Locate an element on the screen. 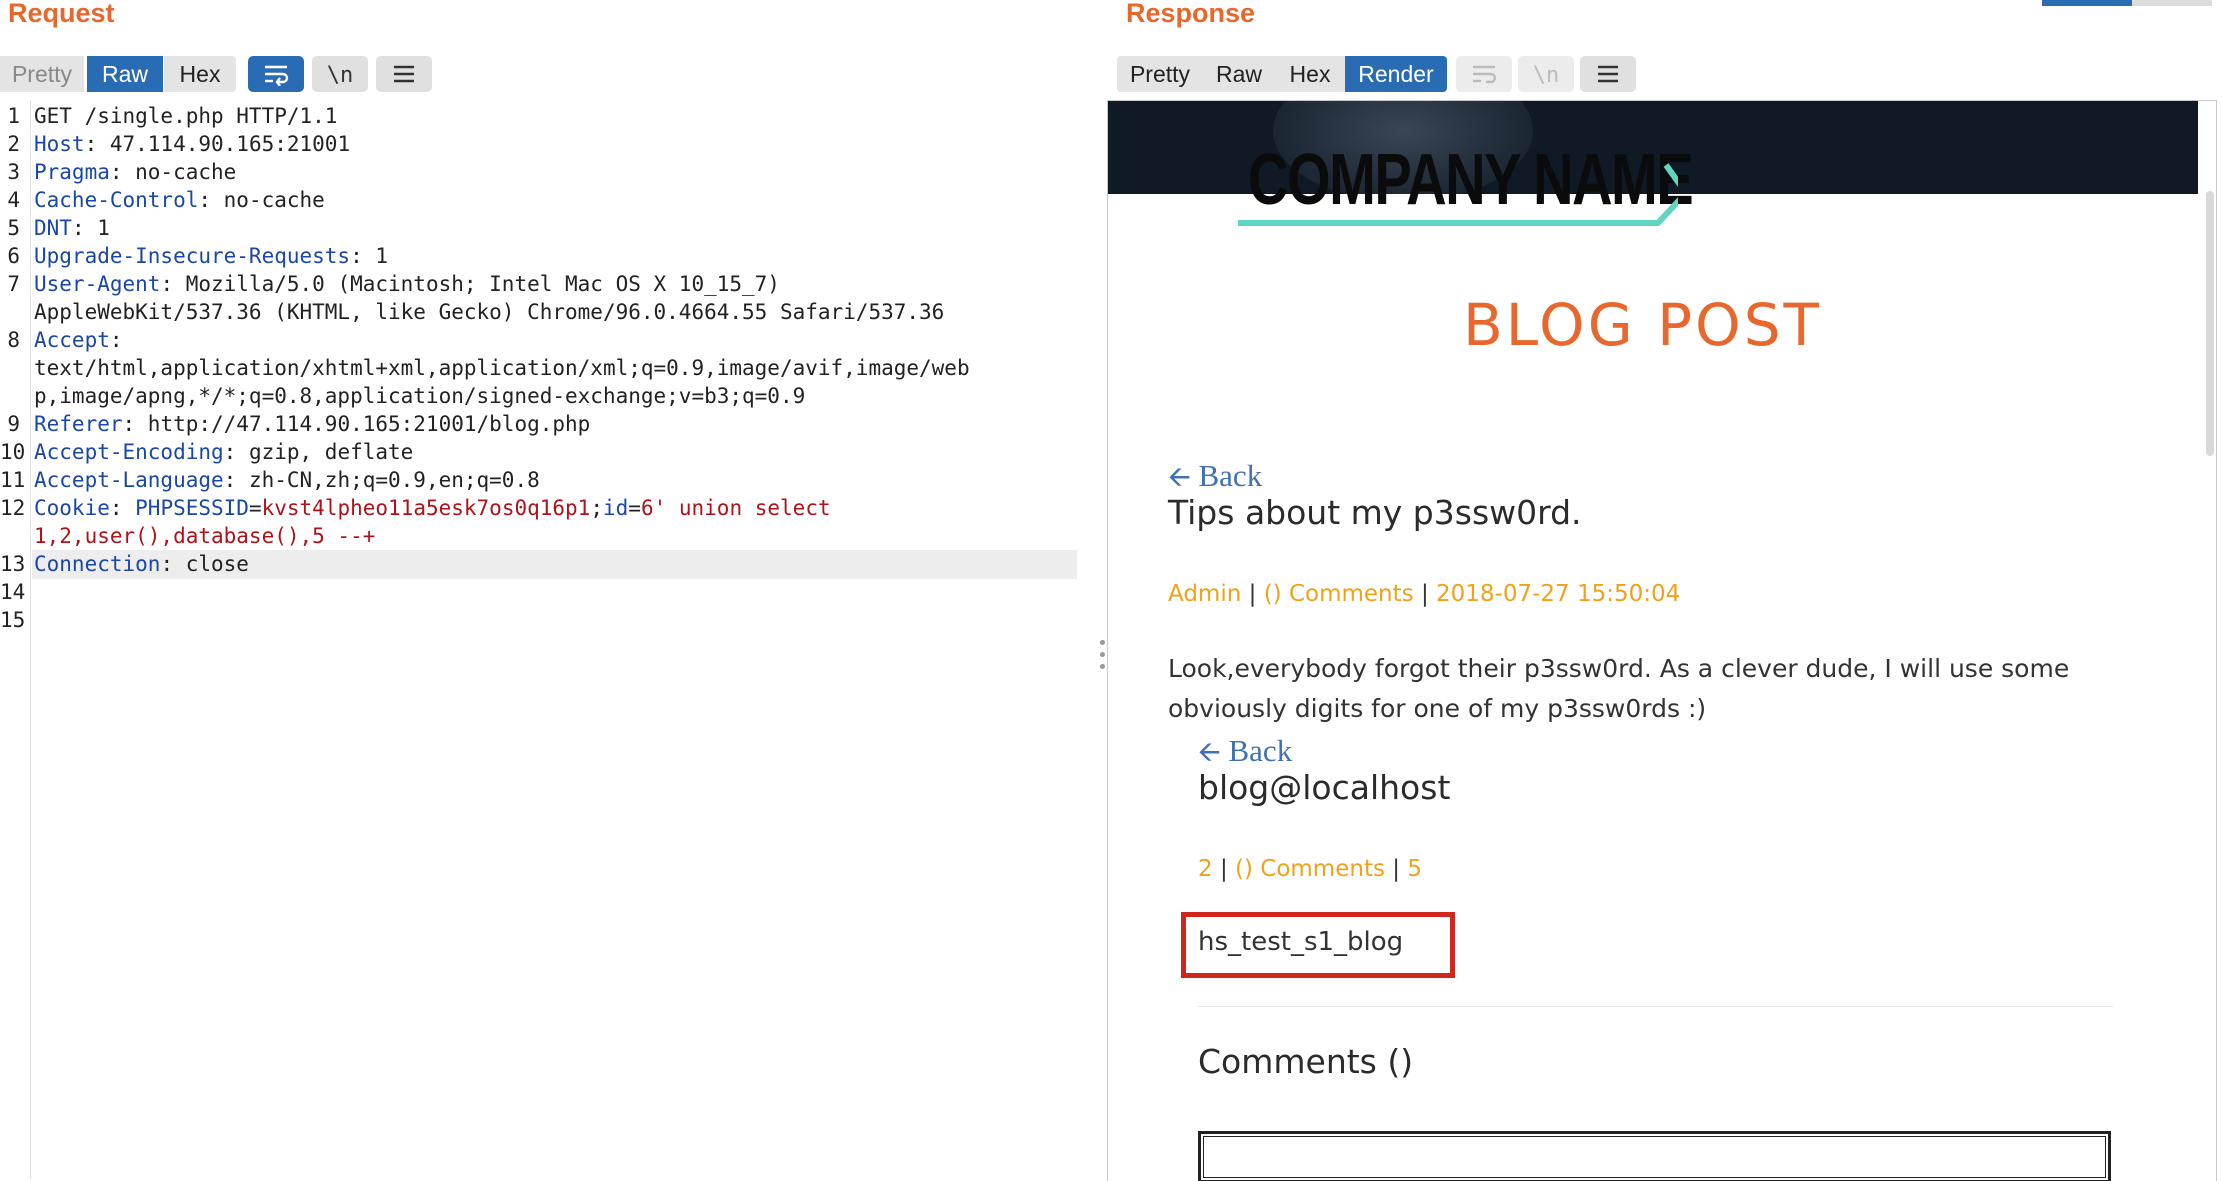 Image resolution: width=2222 pixels, height=1181 pixels. response-menu-button is located at coordinates (1608, 74).